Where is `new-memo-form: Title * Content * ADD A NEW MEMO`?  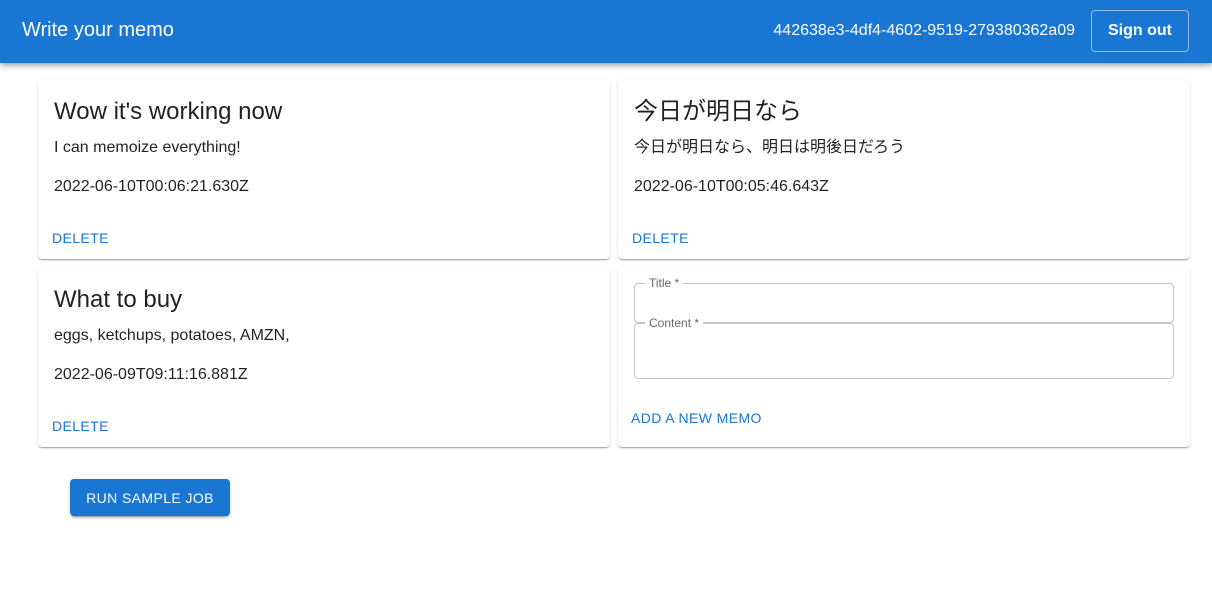 new-memo-form: Title * Content * ADD A NEW MEMO is located at coordinates (904, 357).